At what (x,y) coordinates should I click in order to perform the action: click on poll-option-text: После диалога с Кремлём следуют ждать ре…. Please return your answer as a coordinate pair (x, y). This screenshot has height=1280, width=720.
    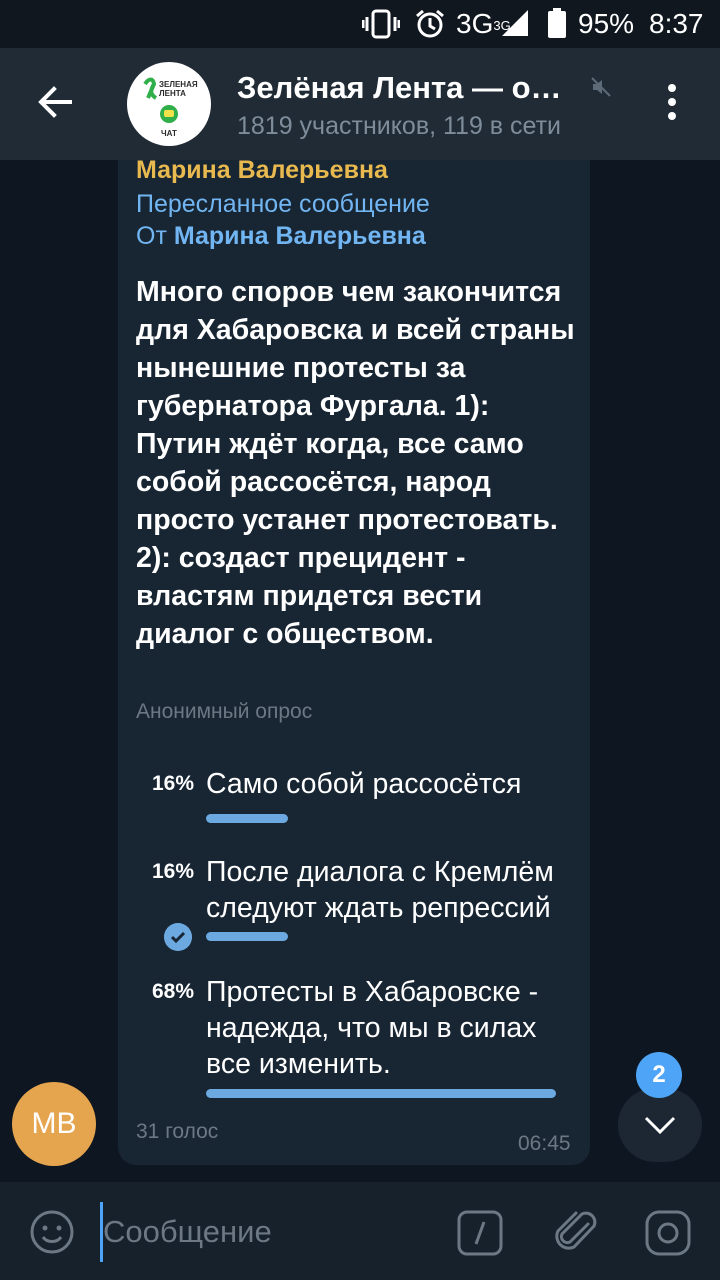
    Looking at the image, I should click on (380, 890).